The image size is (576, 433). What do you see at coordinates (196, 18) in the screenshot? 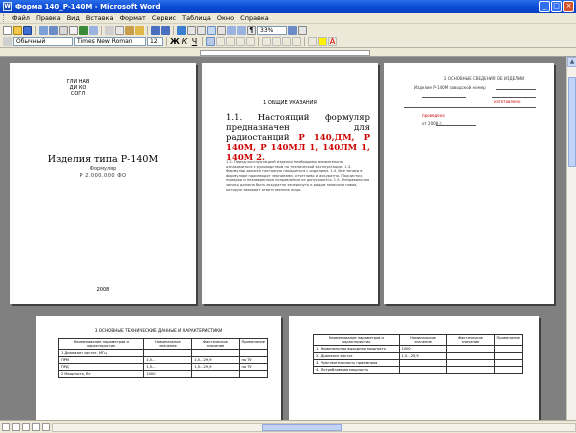
I see `menu-table: Таблица` at bounding box center [196, 18].